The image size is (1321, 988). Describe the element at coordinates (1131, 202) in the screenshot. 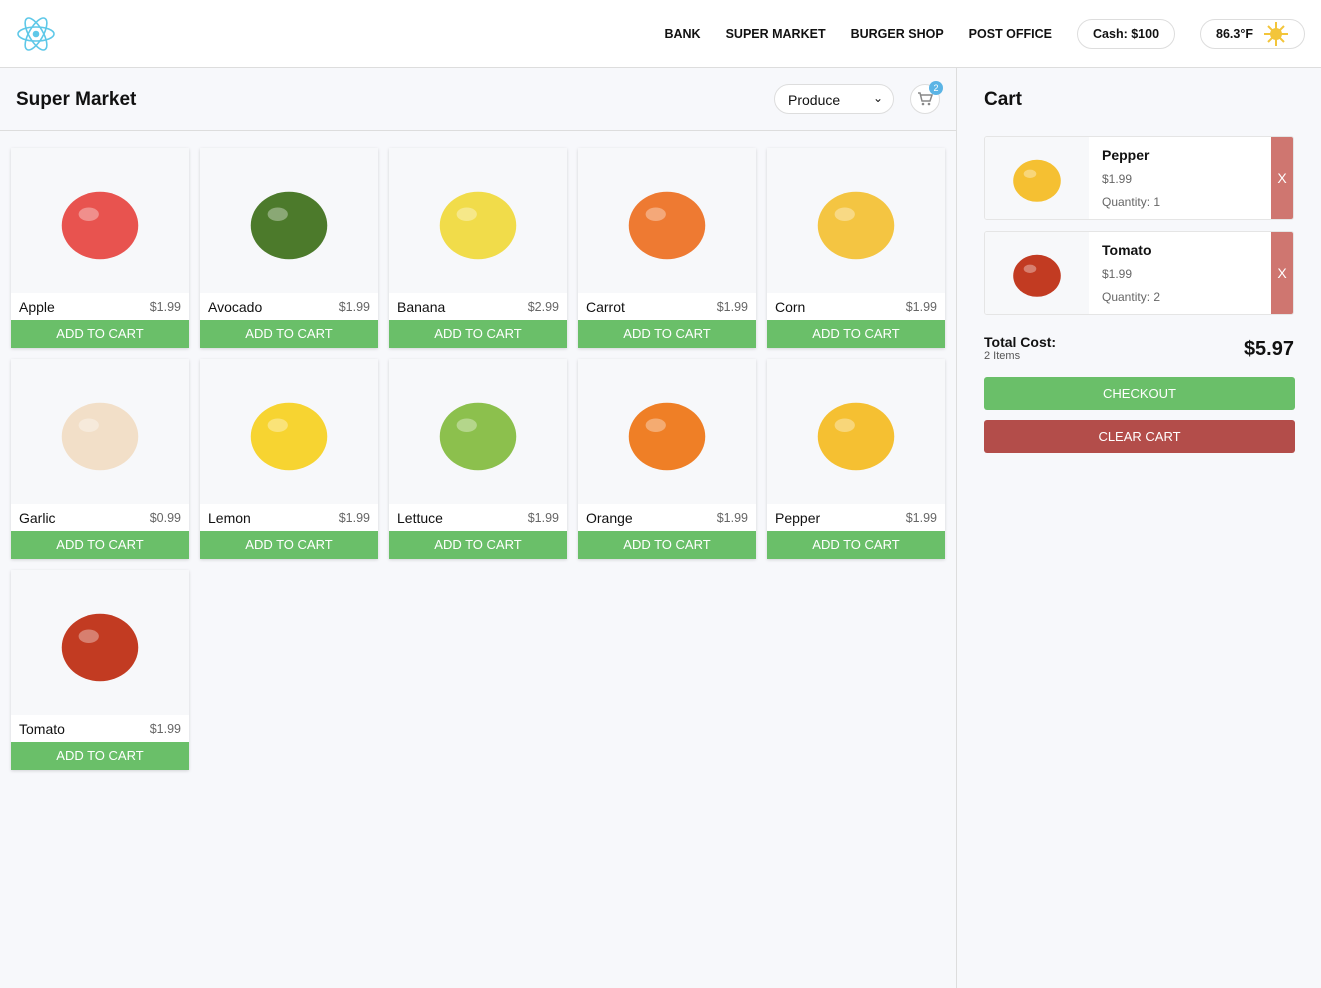

I see `cart-item-quantity: Quantity: 1` at that location.